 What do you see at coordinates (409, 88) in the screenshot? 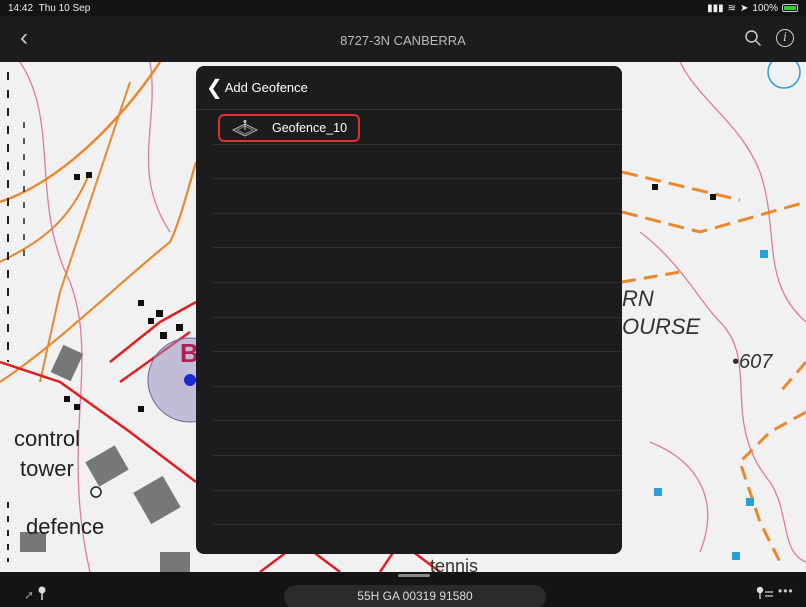
I see `panel-header: ❮ Add Geofence` at bounding box center [409, 88].